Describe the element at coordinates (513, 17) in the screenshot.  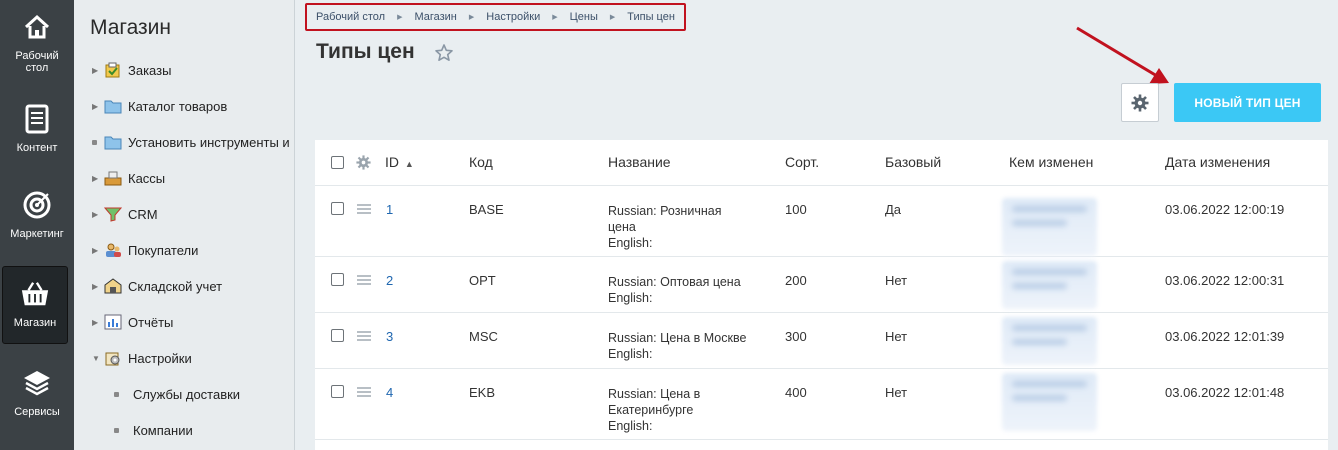
I see `breadcrumb-item-settings: Настройки` at that location.